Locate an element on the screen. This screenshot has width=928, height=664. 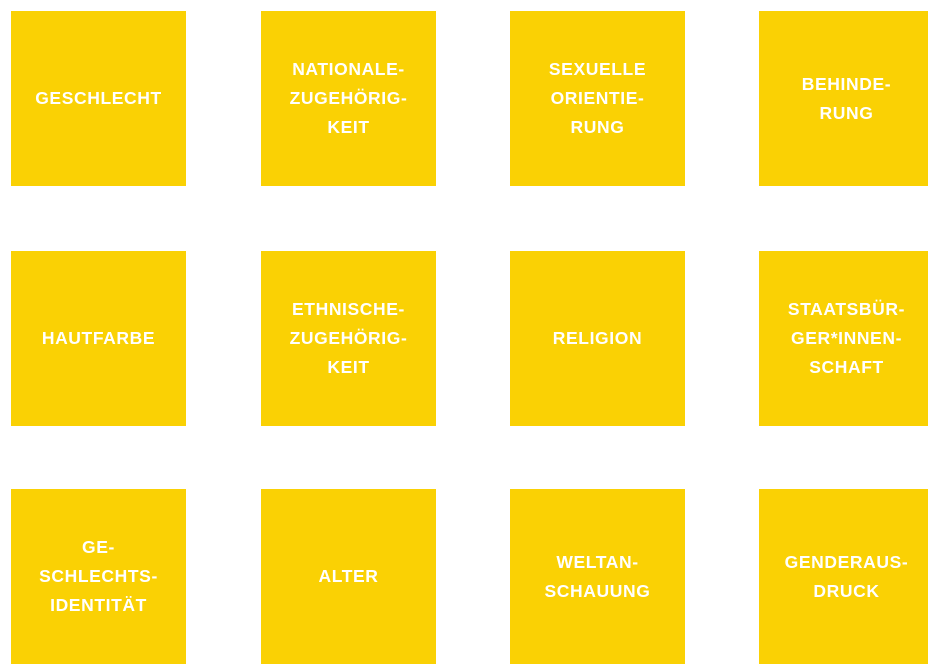
tile-label: ETHNISCHE- ZUGEHÖRIG- KEIT is located at coordinates (348, 338).